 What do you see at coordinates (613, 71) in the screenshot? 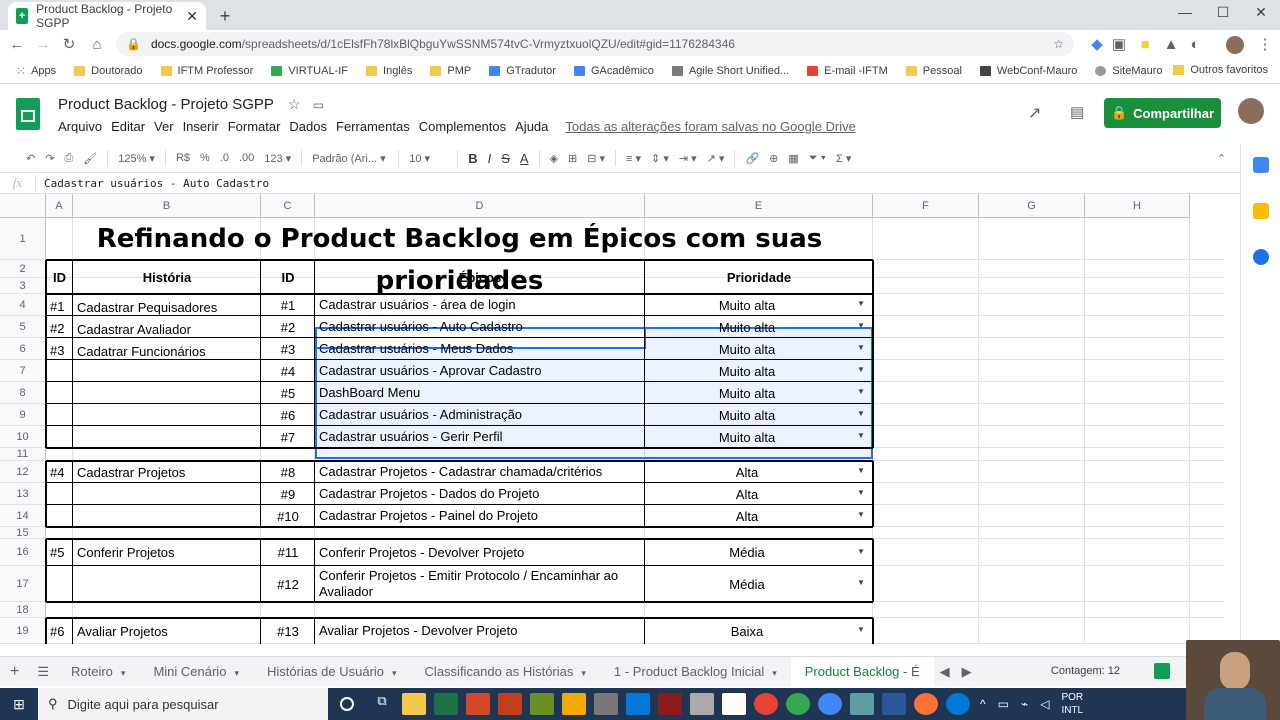
I see `bookmark-item: GAcadêmico` at bounding box center [613, 71].